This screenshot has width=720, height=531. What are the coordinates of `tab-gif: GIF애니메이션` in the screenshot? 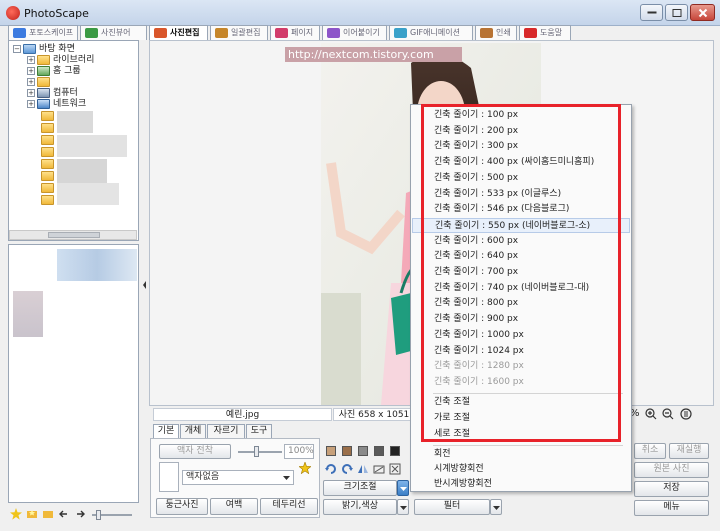 It's located at (431, 32).